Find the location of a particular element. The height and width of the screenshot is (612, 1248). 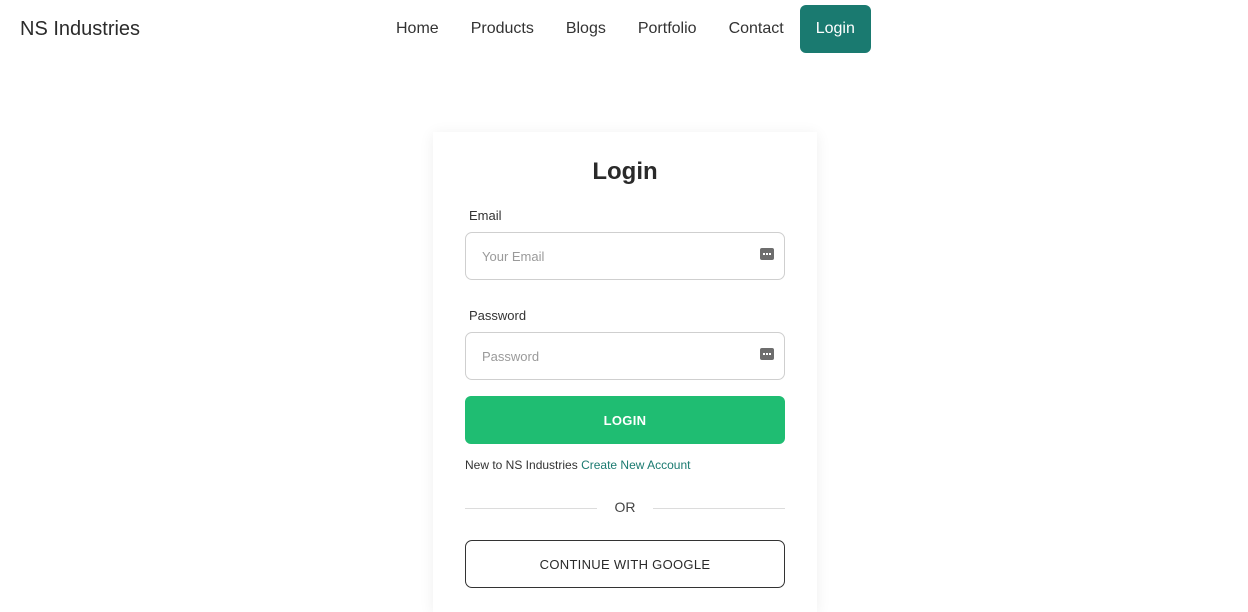

brand-logo: NS Industries is located at coordinates (80, 29).